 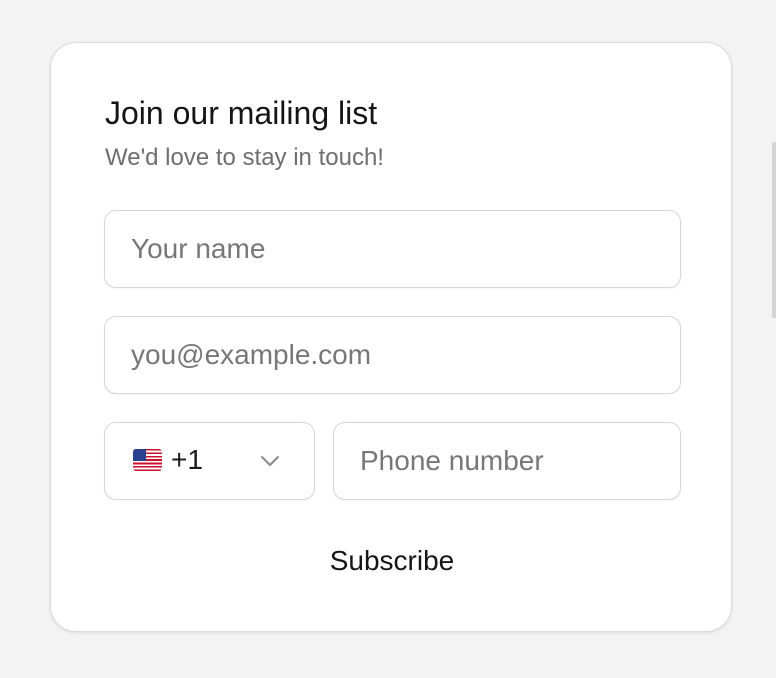 I want to click on name-input, so click(x=392, y=249).